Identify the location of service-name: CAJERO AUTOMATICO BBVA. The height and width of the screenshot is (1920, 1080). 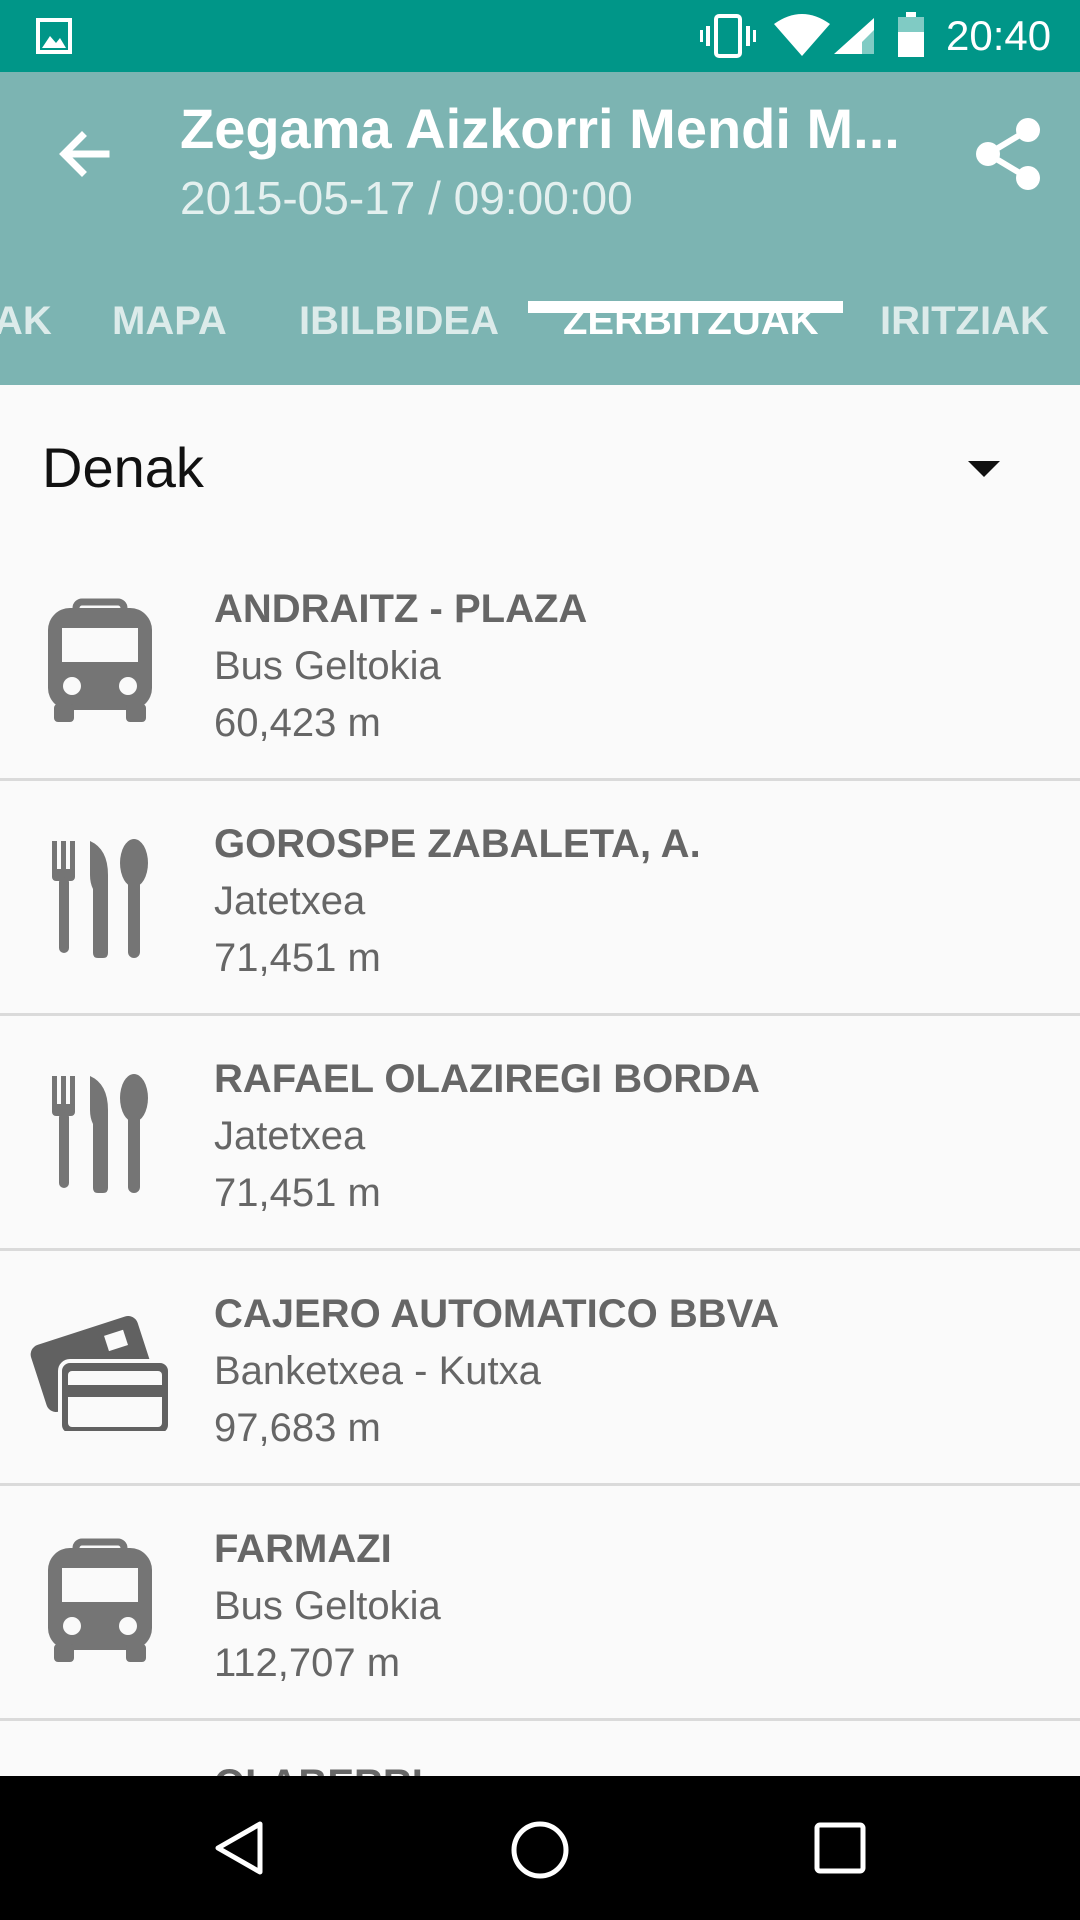
(497, 1314).